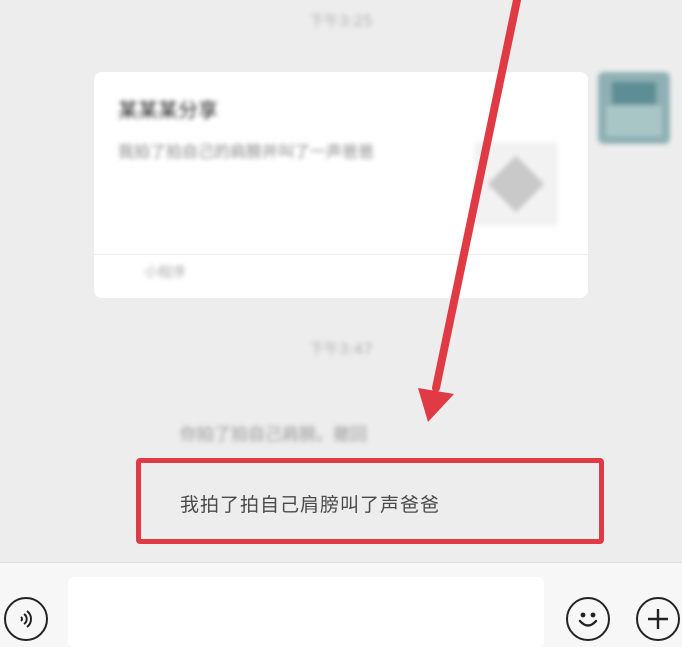 Image resolution: width=682 pixels, height=647 pixels. What do you see at coordinates (341, 349) in the screenshot?
I see `timestamp: 下午3:47` at bounding box center [341, 349].